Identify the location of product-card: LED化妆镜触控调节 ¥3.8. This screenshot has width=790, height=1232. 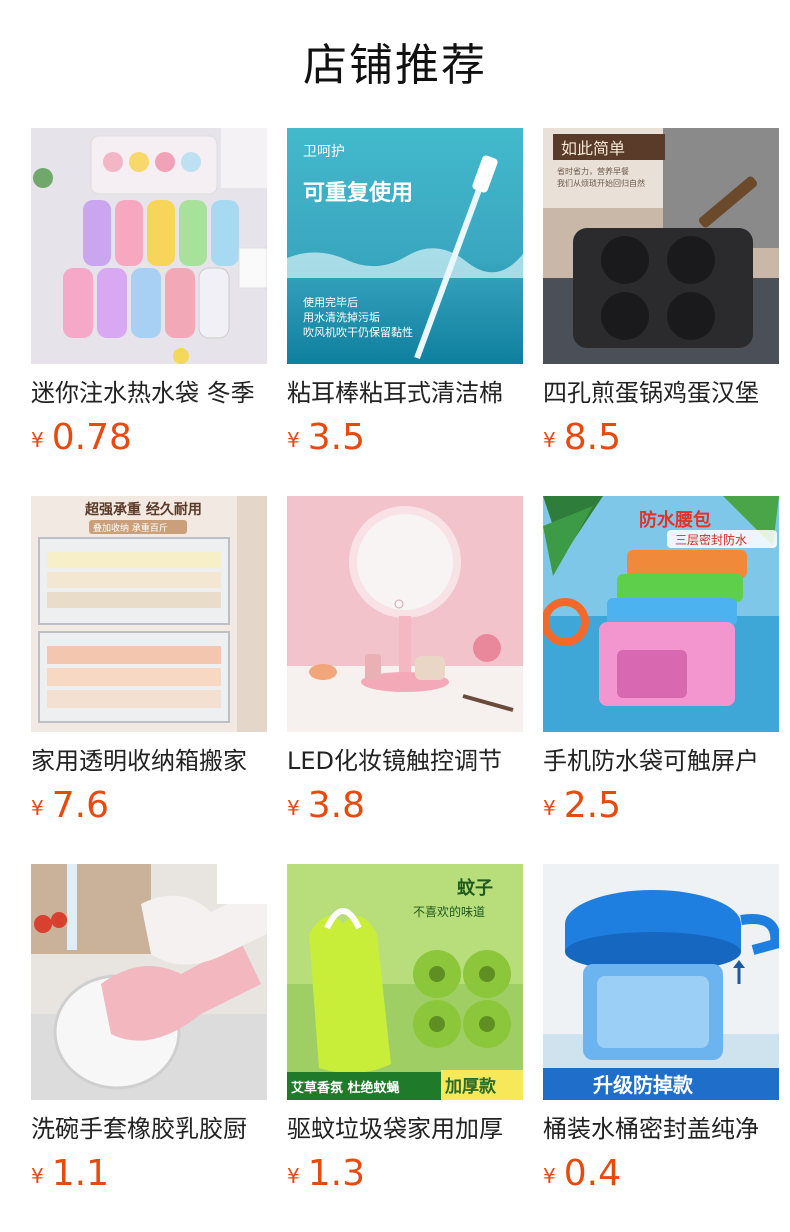
(405, 666).